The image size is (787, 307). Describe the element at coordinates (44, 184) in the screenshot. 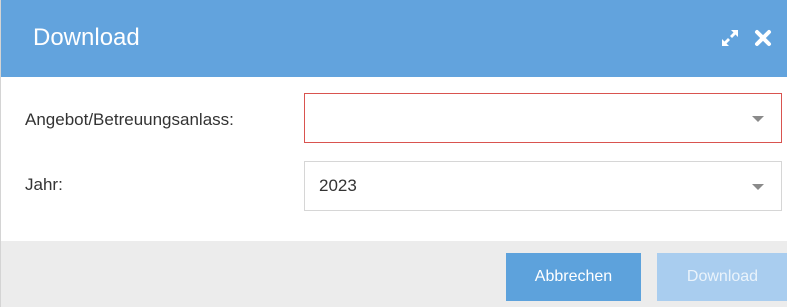

I see `year-label: Jahr:` at that location.